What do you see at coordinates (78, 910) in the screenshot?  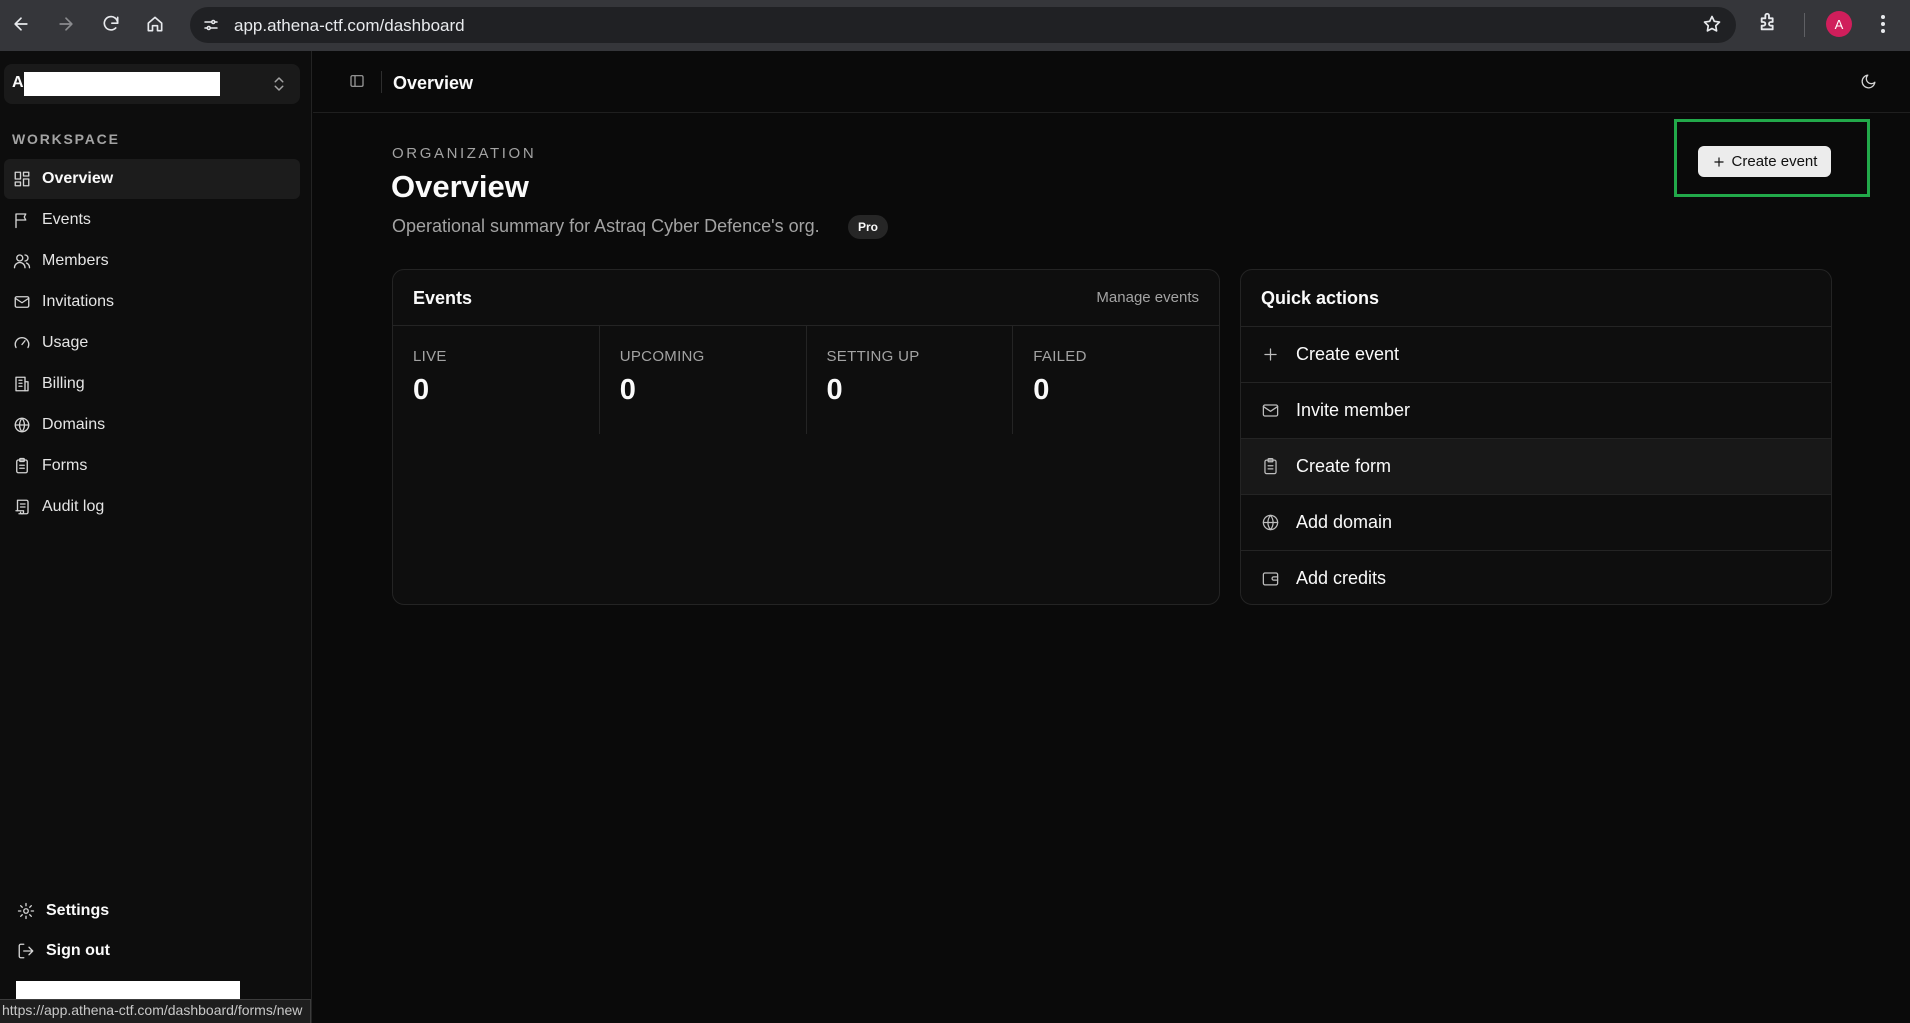 I see `settings-label: Settings` at bounding box center [78, 910].